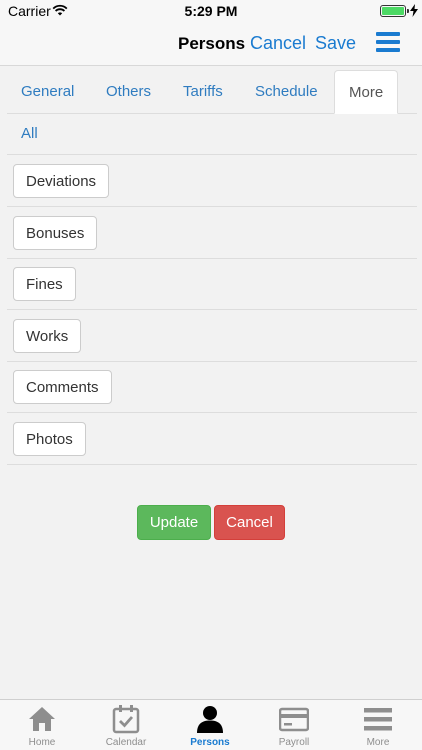 Image resolution: width=422 pixels, height=750 pixels. What do you see at coordinates (393, 11) in the screenshot?
I see `battery-icon` at bounding box center [393, 11].